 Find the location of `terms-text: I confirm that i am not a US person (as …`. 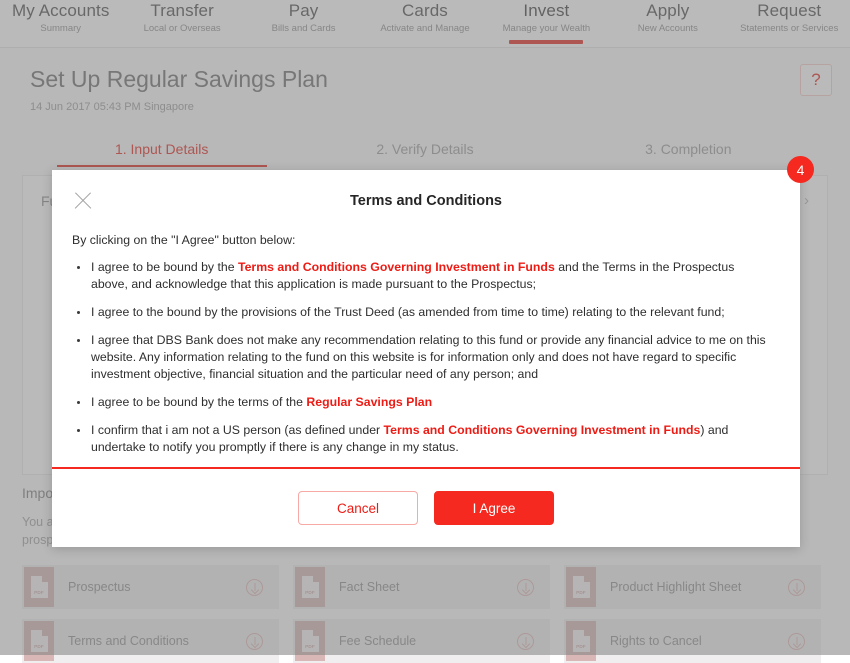

terms-text: I confirm that i am not a US person (as … is located at coordinates (237, 430).